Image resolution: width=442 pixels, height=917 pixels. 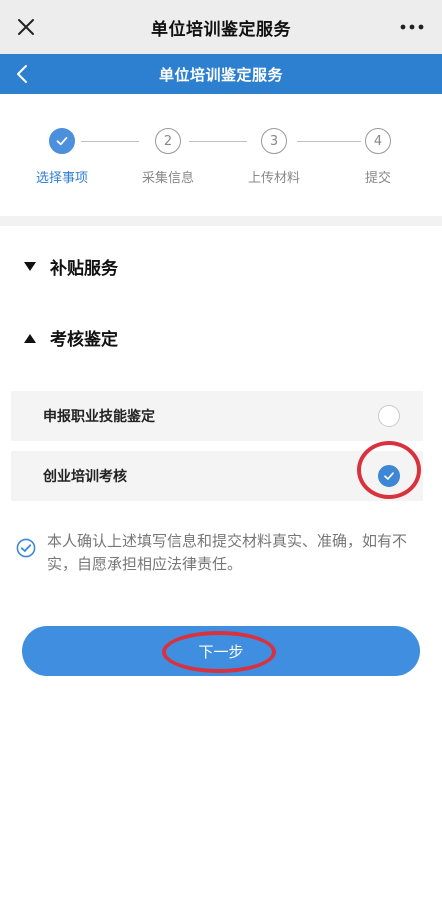 I want to click on section-assessment-toggle: 考核鉴定, so click(x=70, y=337).